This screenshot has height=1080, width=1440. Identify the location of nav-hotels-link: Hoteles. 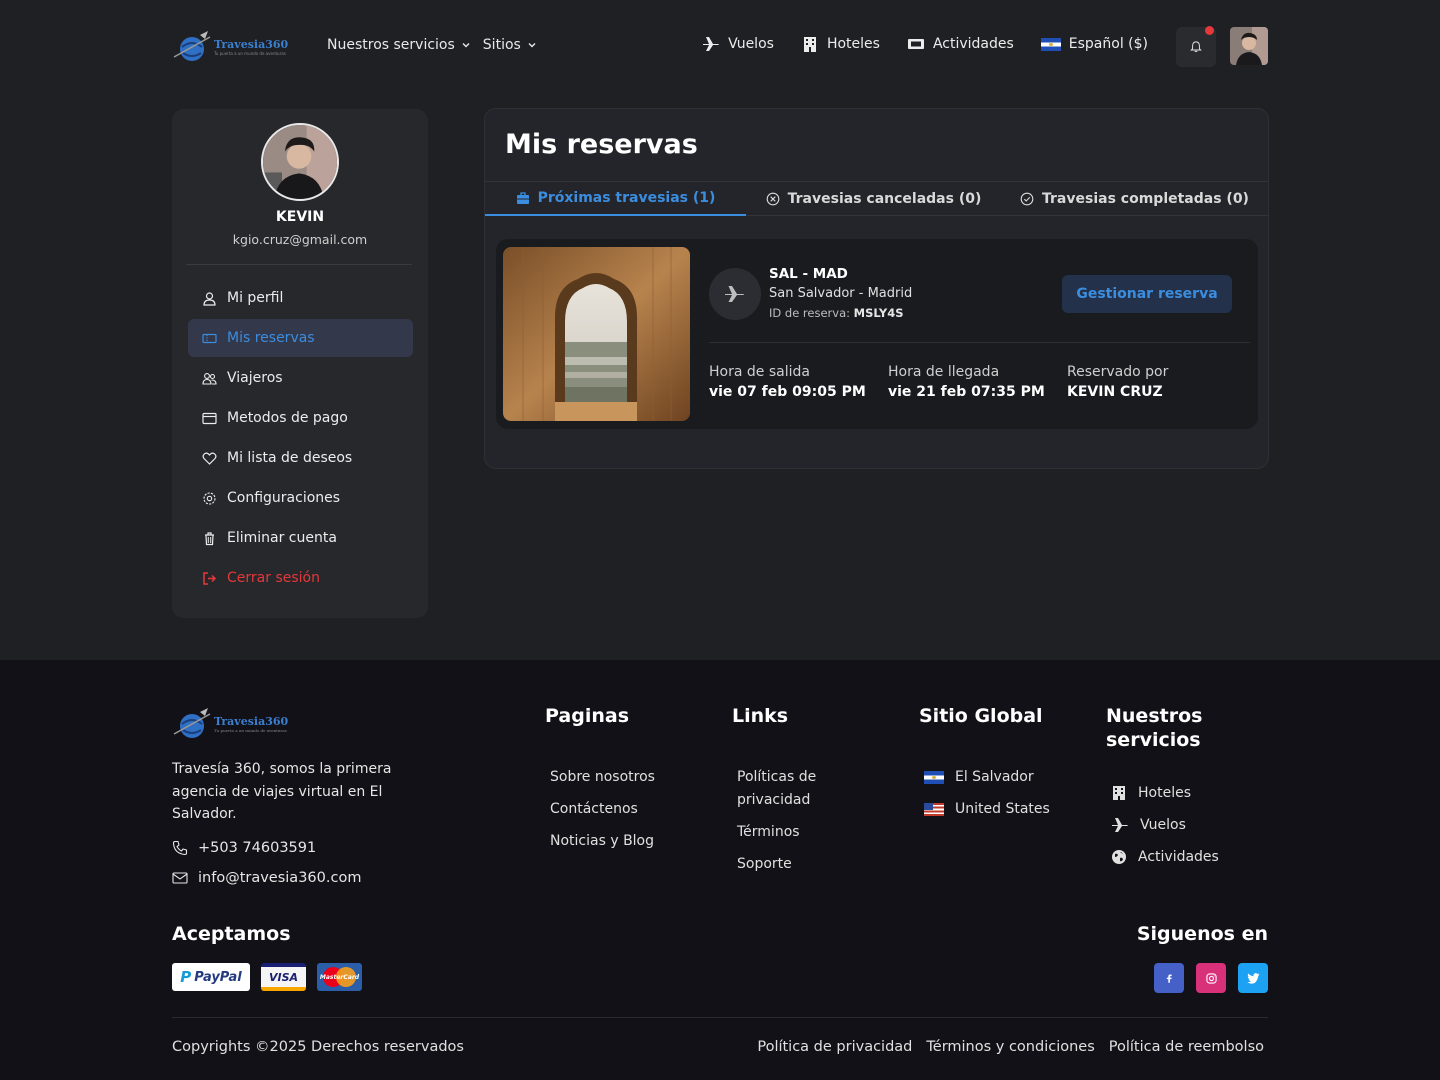
(840, 44).